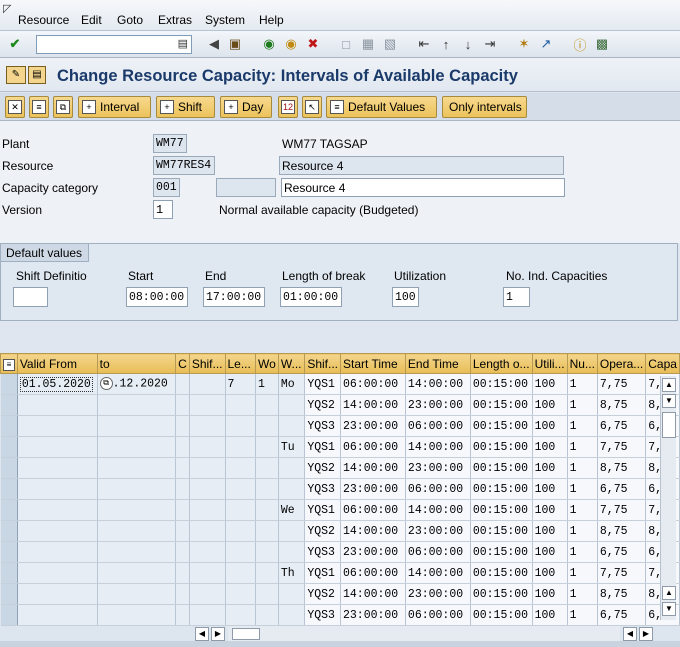 Image resolution: width=680 pixels, height=647 pixels. What do you see at coordinates (405, 297) in the screenshot?
I see `utilization-field: 100` at bounding box center [405, 297].